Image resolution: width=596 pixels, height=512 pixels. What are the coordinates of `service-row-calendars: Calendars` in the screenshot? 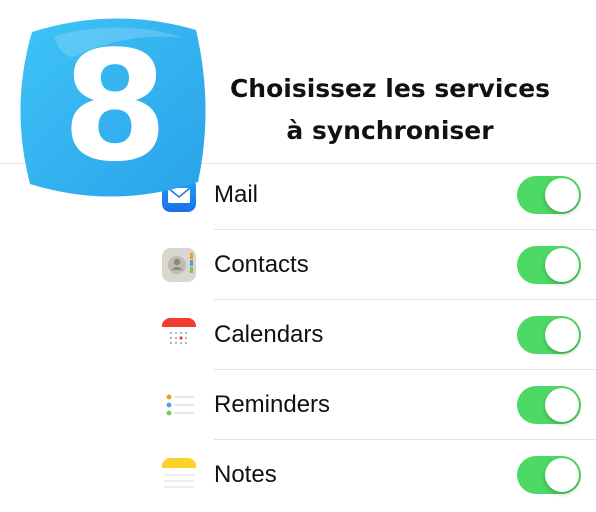 It's located at (298, 335).